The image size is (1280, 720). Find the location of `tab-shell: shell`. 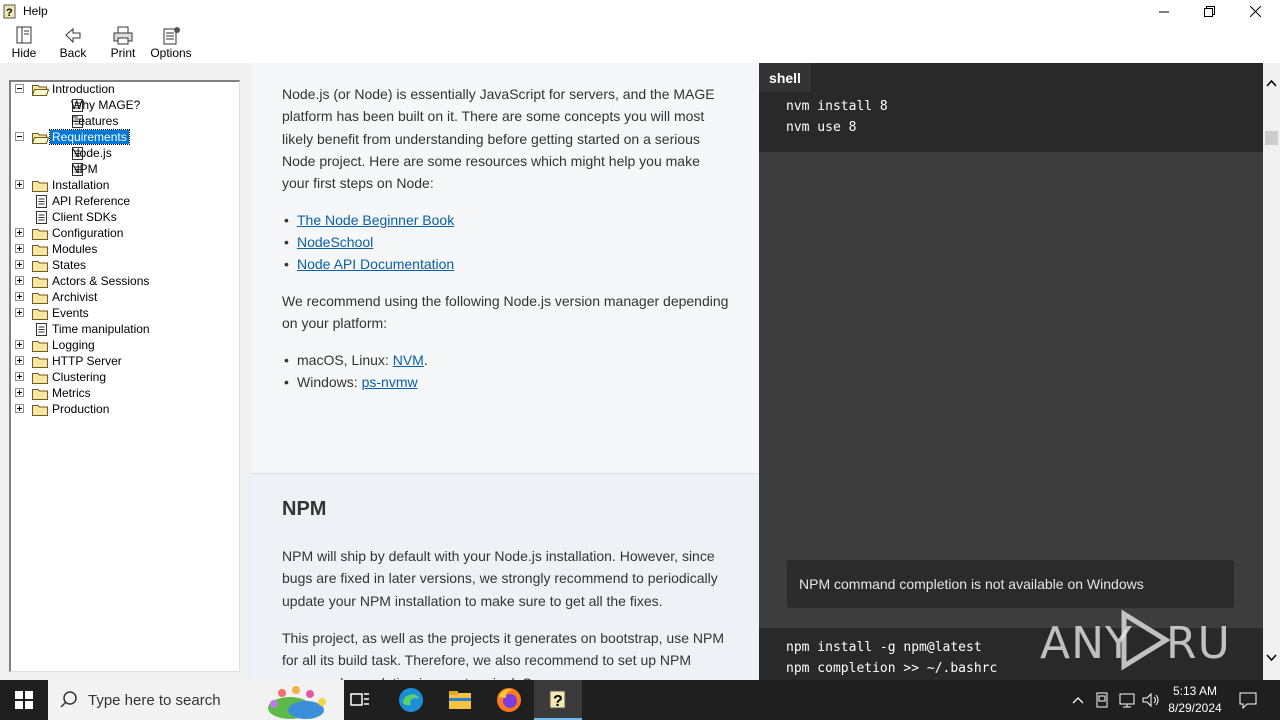

tab-shell: shell is located at coordinates (785, 77).